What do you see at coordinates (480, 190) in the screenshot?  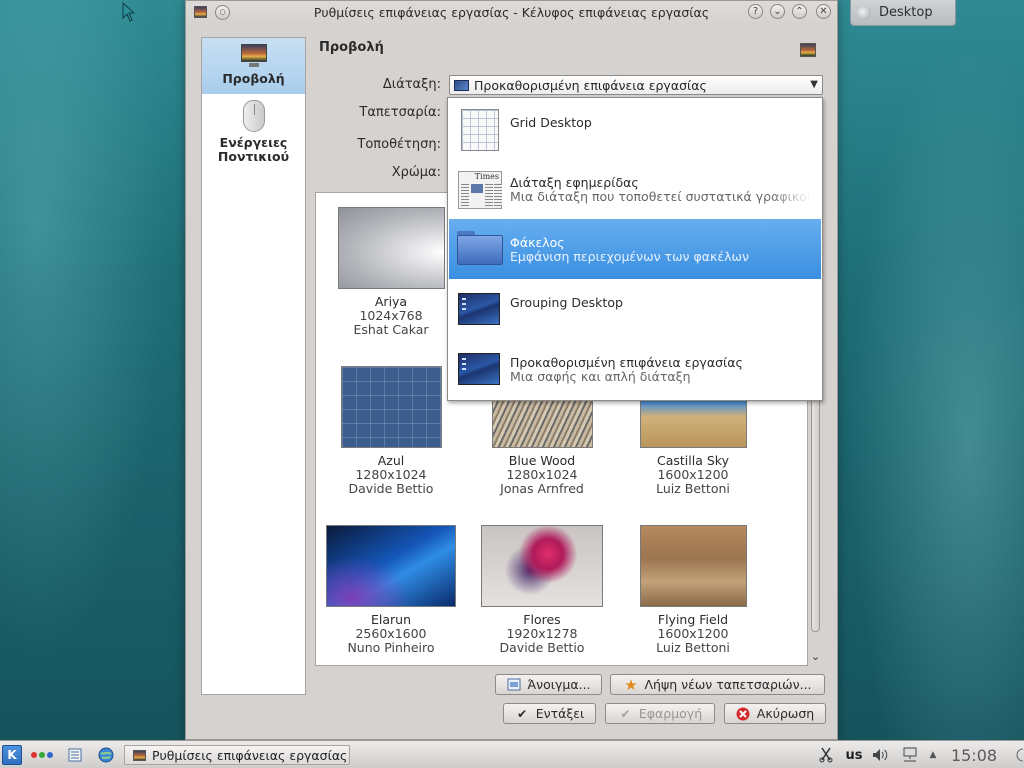 I see `newspaper-icon: Times` at bounding box center [480, 190].